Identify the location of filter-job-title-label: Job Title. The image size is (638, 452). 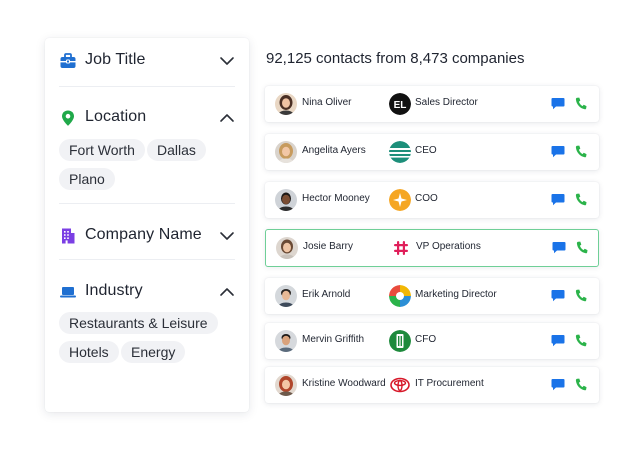
(115, 59).